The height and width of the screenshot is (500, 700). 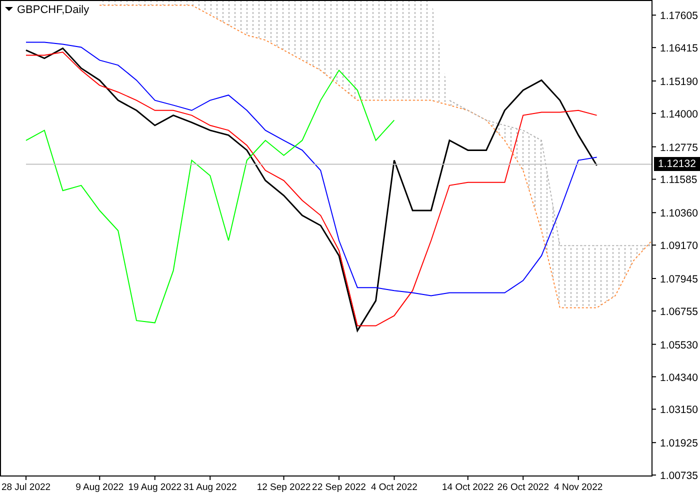 I want to click on x-tick-label: 19 Aug 2022, so click(x=155, y=487).